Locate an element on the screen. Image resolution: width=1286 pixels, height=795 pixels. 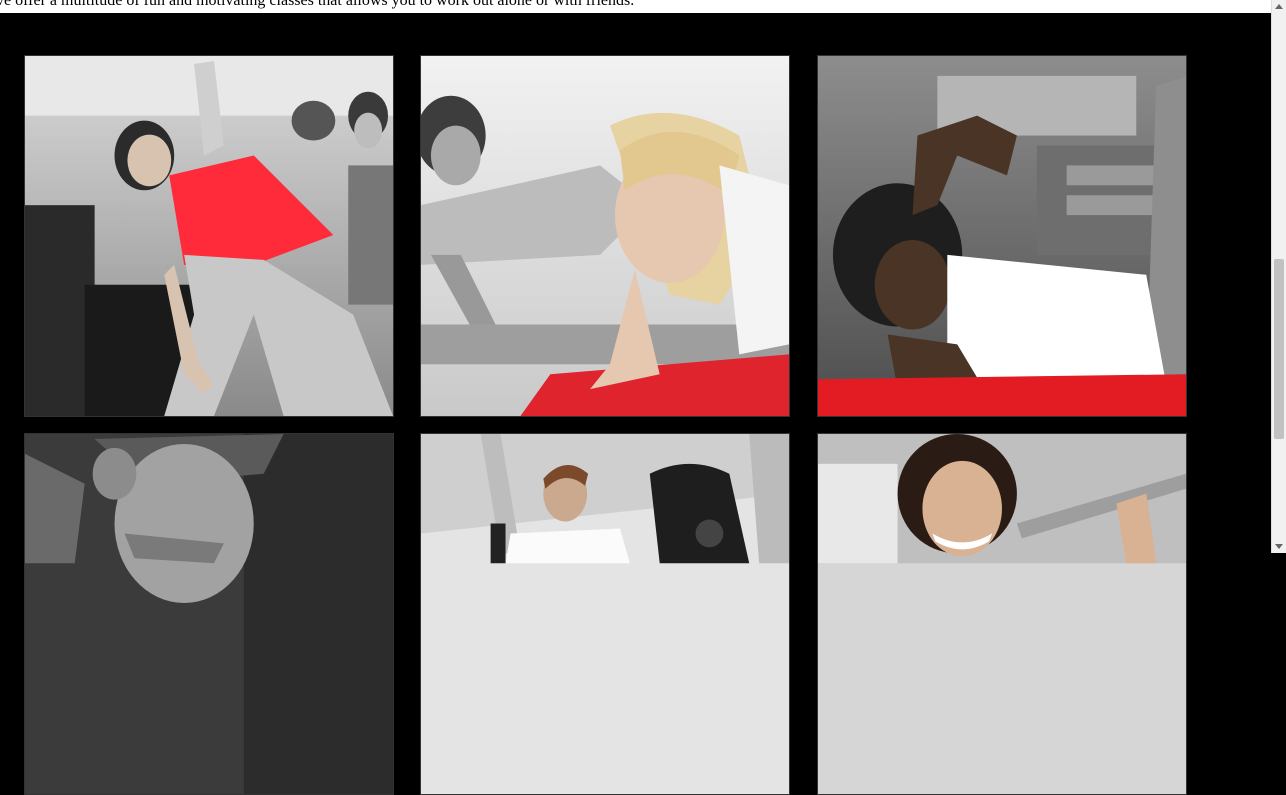
man-treadmill-image is located at coordinates (605, 614).